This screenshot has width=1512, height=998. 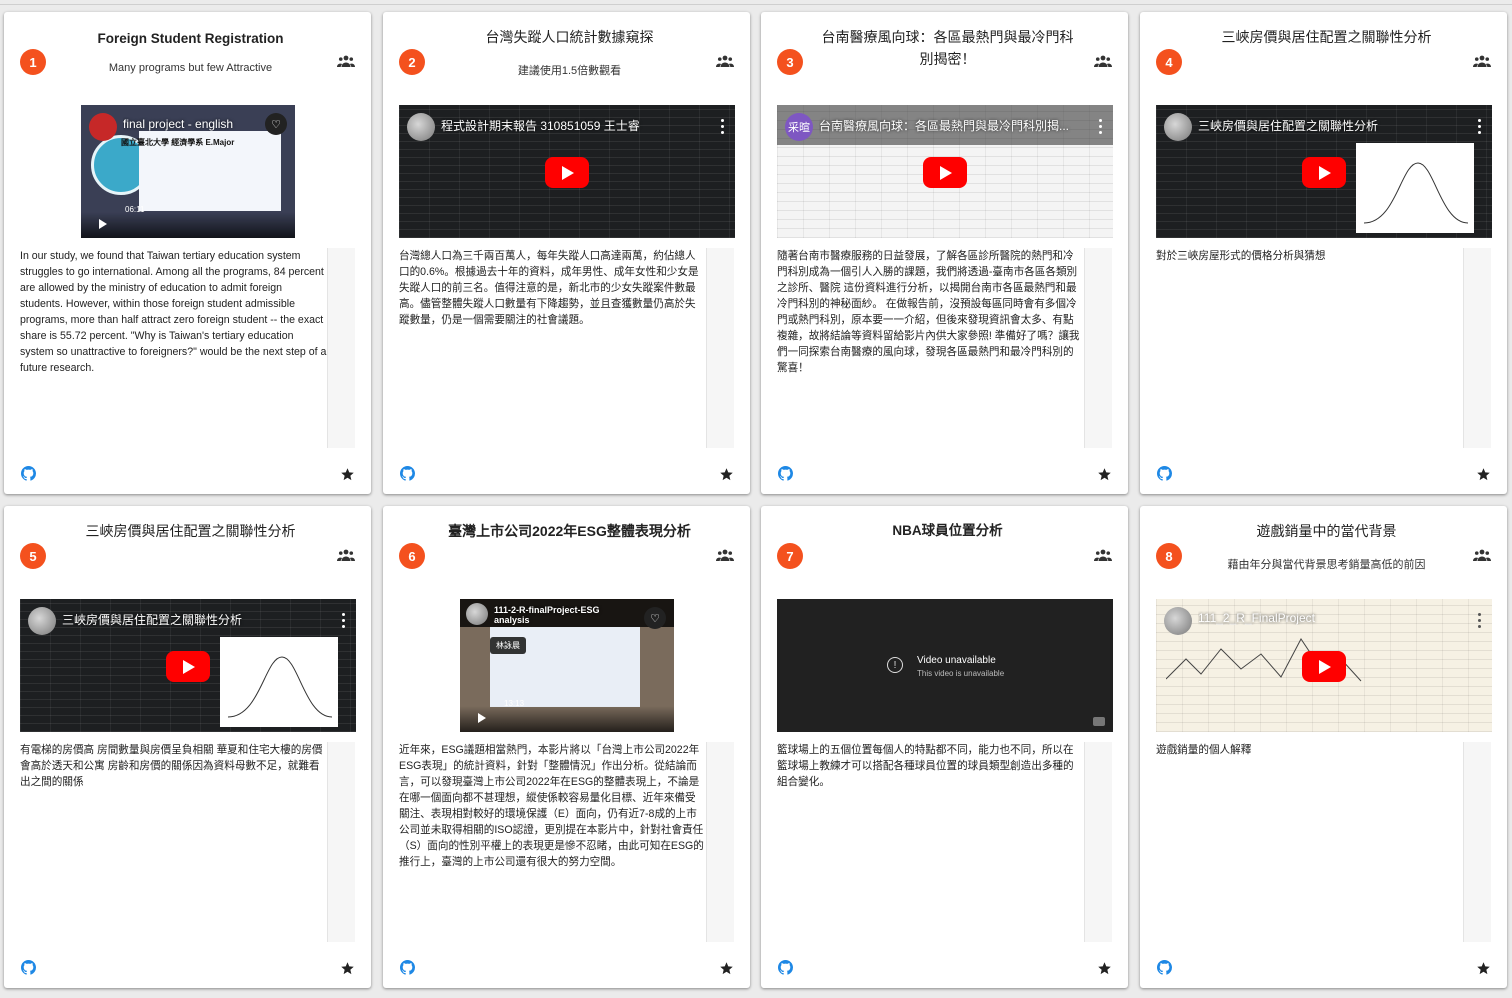 What do you see at coordinates (569, 71) in the screenshot?
I see `card-subtitle: 建議使用1.5倍數觀看` at bounding box center [569, 71].